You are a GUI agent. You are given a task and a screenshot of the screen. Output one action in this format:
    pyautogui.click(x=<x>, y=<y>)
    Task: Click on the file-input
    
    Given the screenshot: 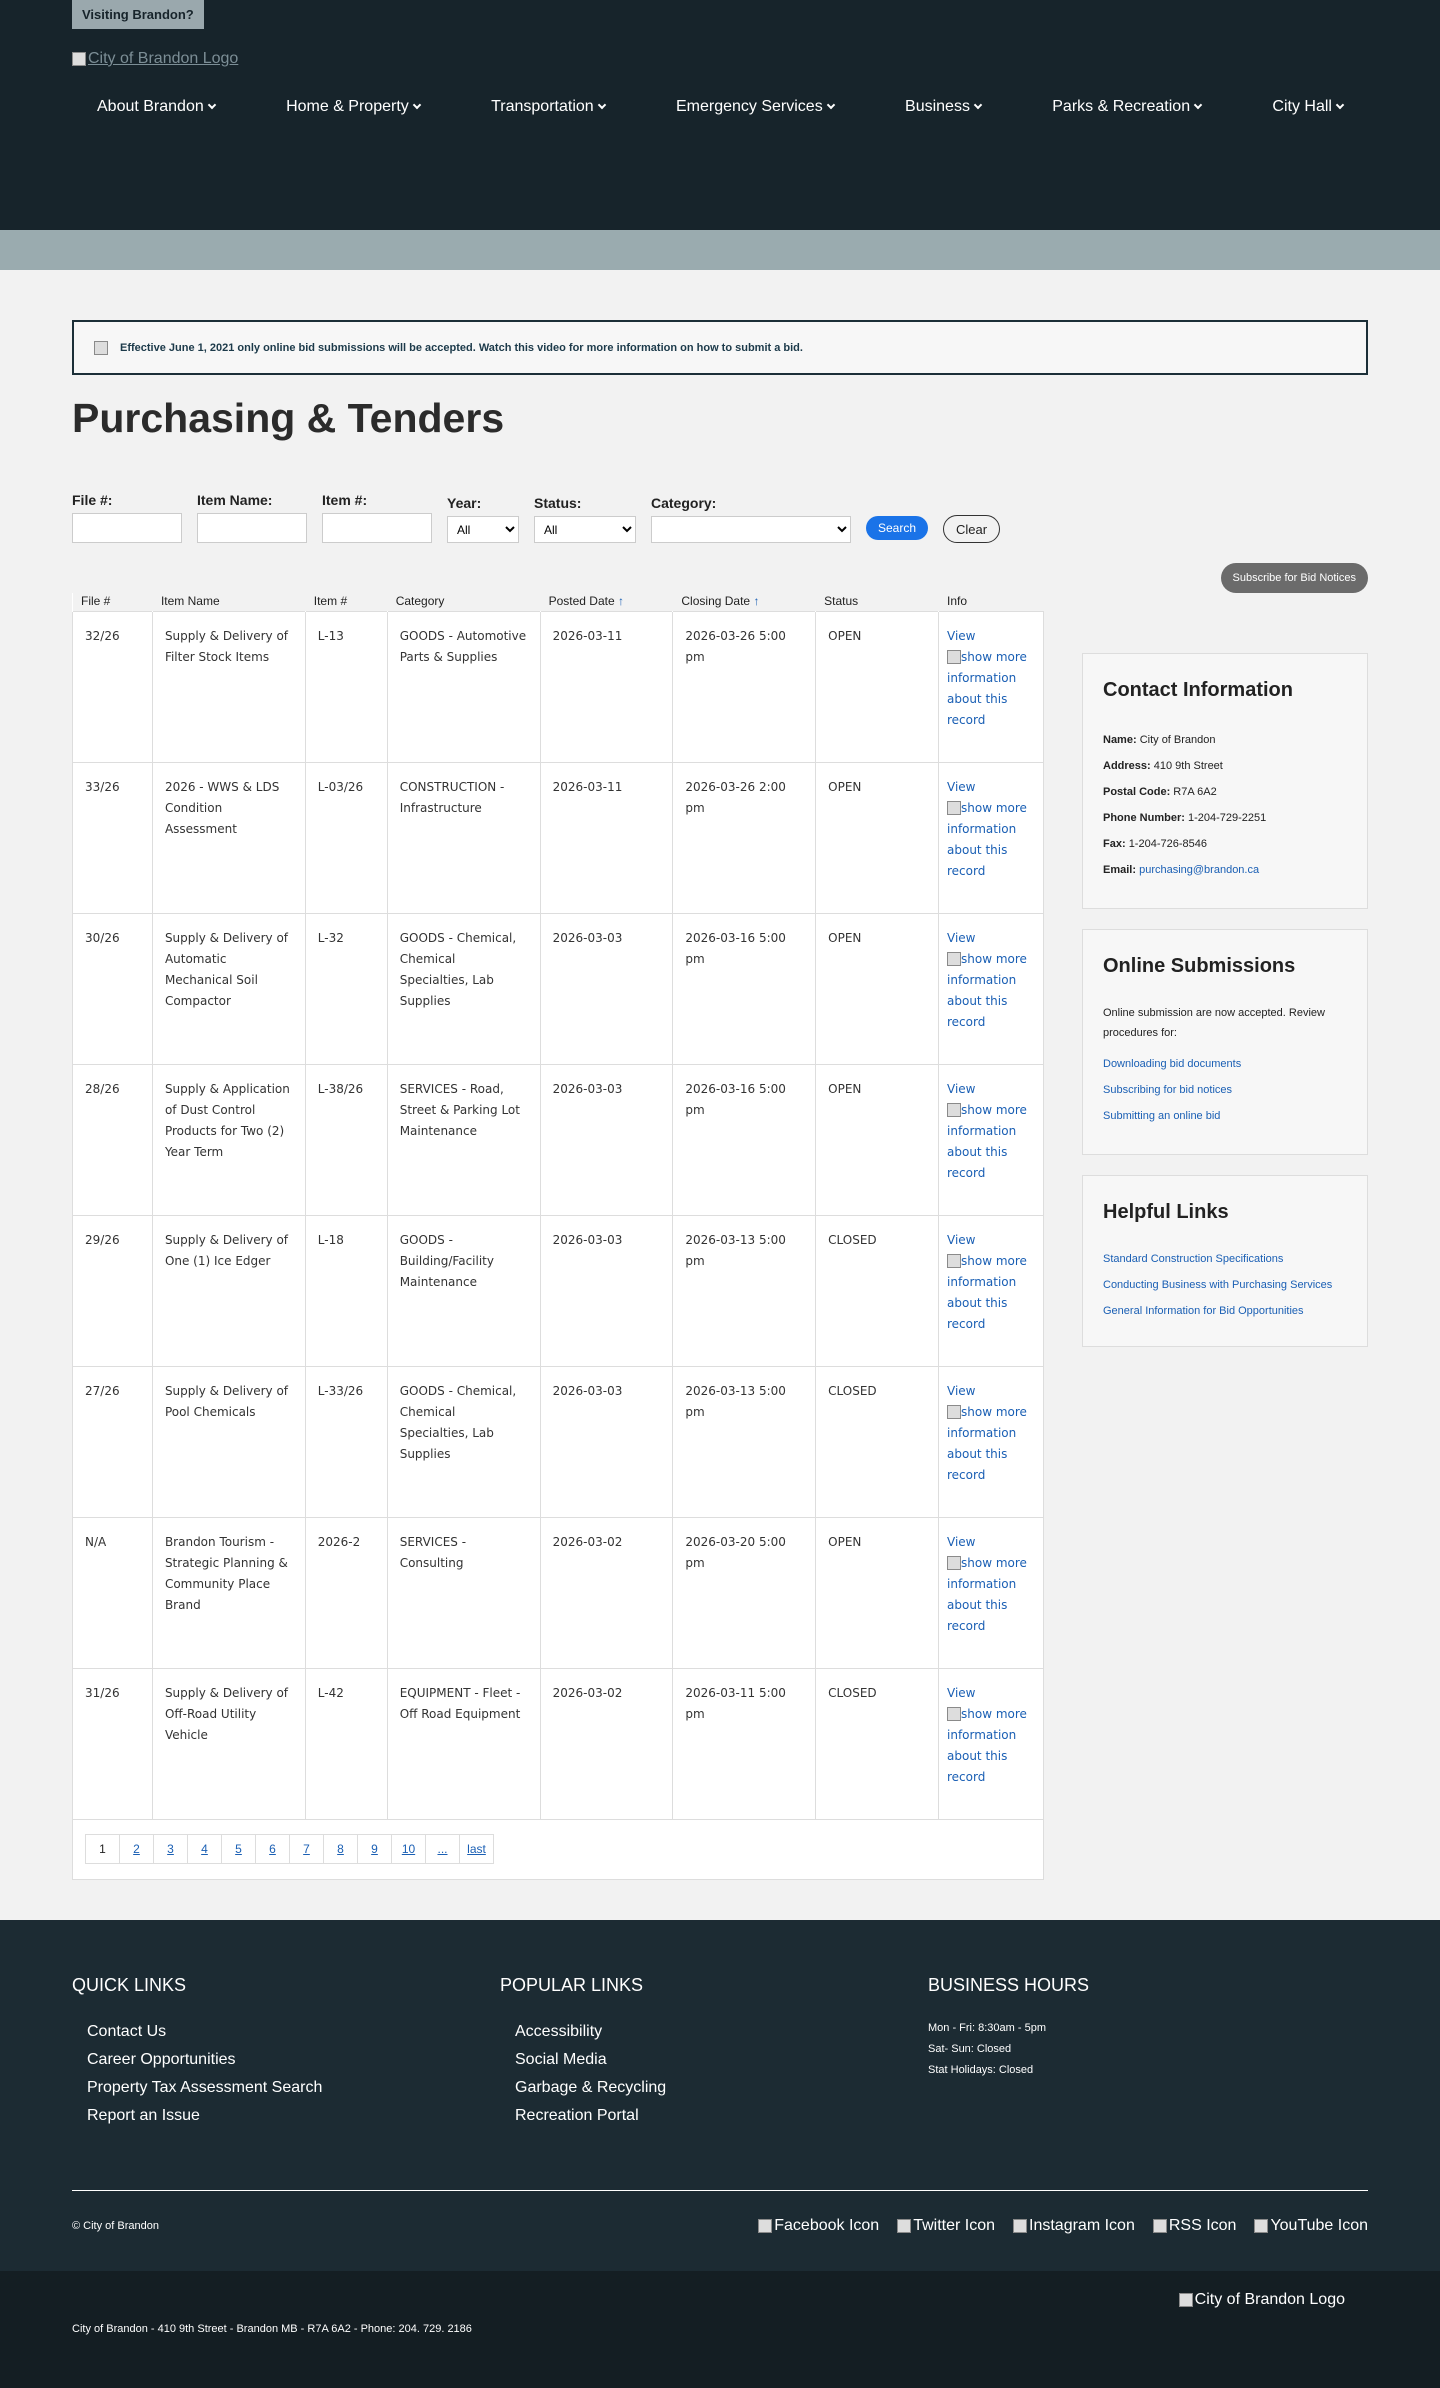 What is the action you would take?
    pyautogui.click(x=127, y=528)
    